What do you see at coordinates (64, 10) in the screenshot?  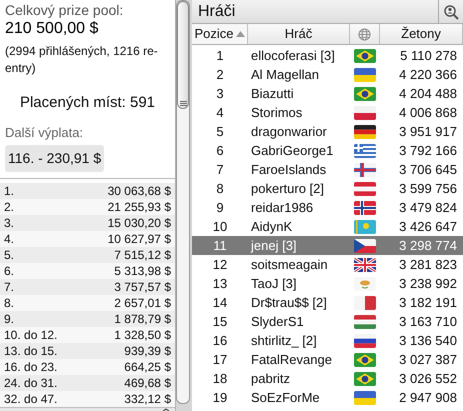 I see `prize-pool-label: Celkový prize pool:` at bounding box center [64, 10].